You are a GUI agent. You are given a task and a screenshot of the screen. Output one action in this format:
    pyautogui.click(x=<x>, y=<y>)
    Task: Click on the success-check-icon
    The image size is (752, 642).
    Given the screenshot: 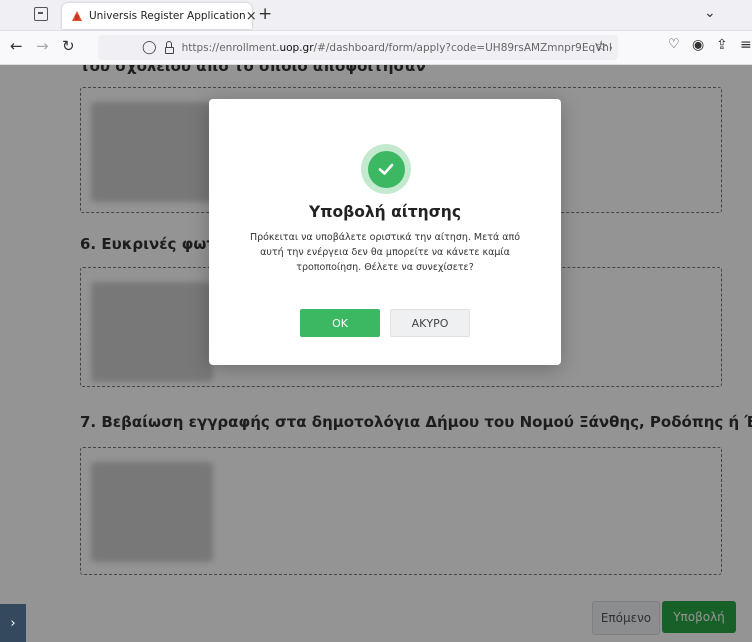 What is the action you would take?
    pyautogui.click(x=386, y=169)
    